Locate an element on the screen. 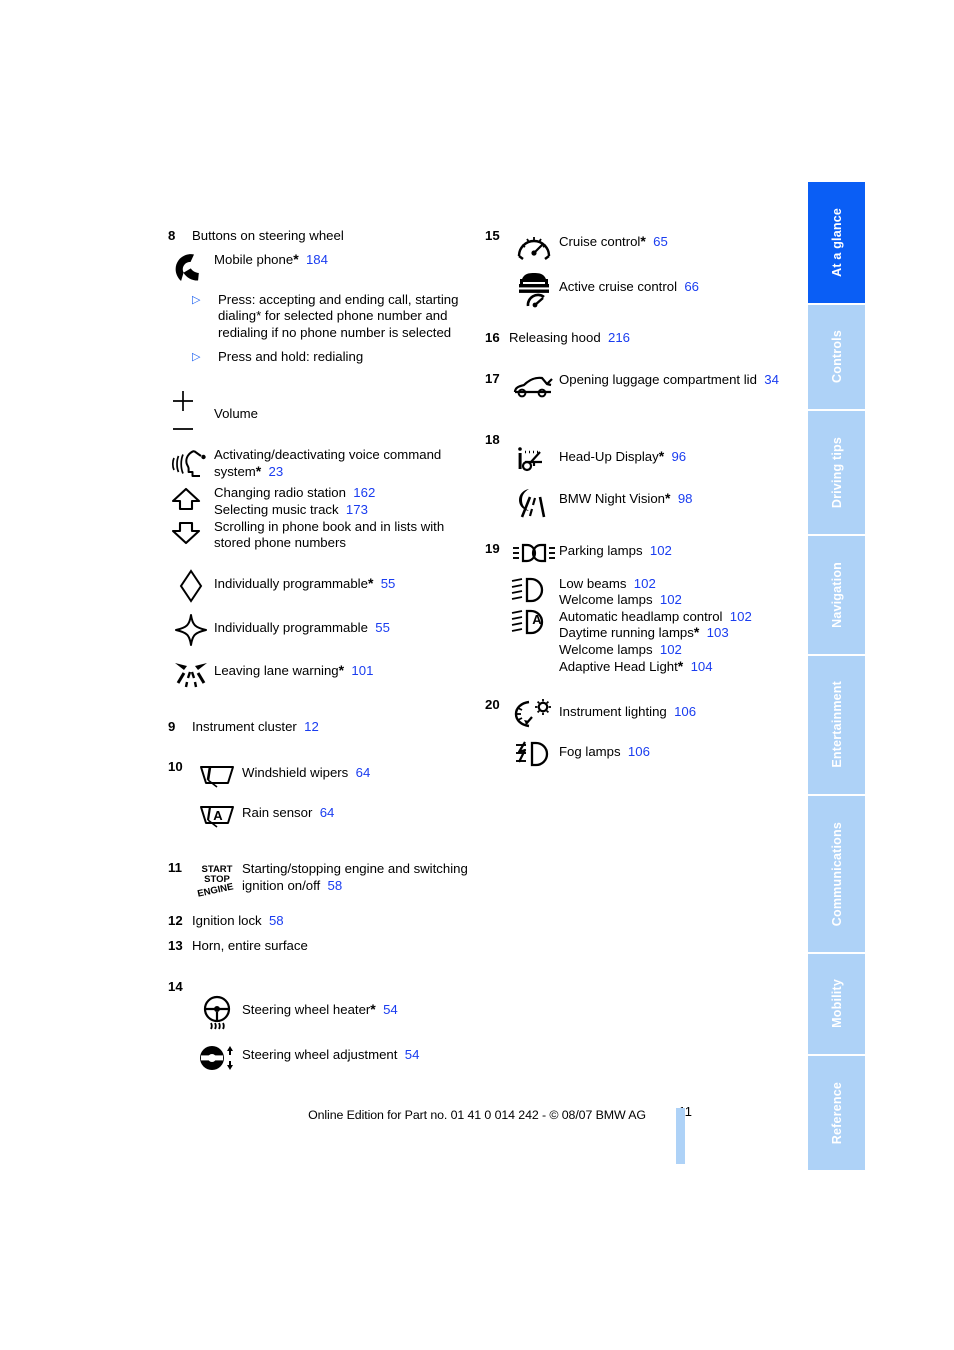 This screenshot has width=954, height=1350. volume-text: Volume is located at coordinates (341, 405).